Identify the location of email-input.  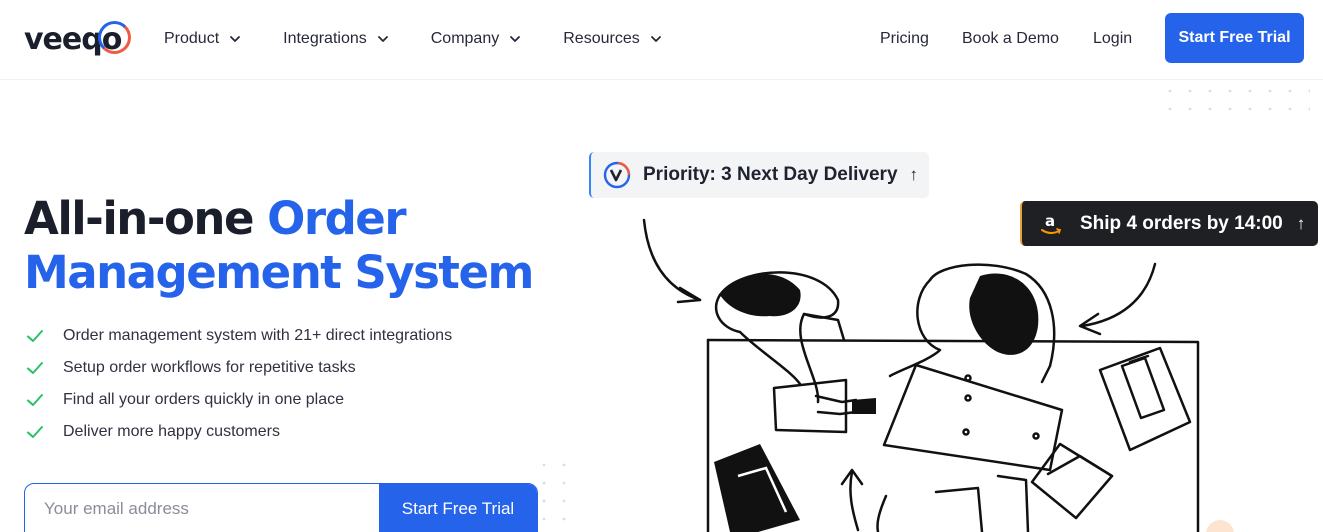
(202, 508).